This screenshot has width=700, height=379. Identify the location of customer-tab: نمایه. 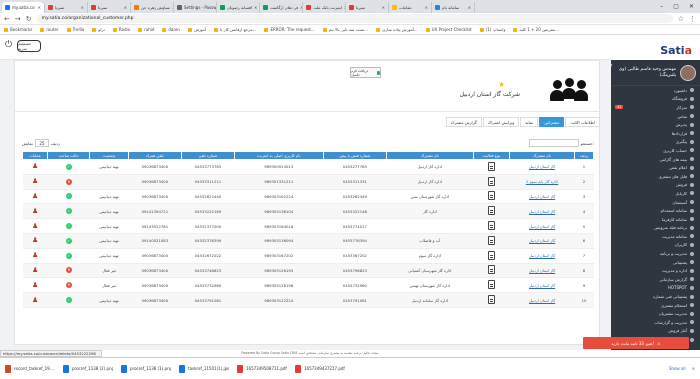
(529, 122).